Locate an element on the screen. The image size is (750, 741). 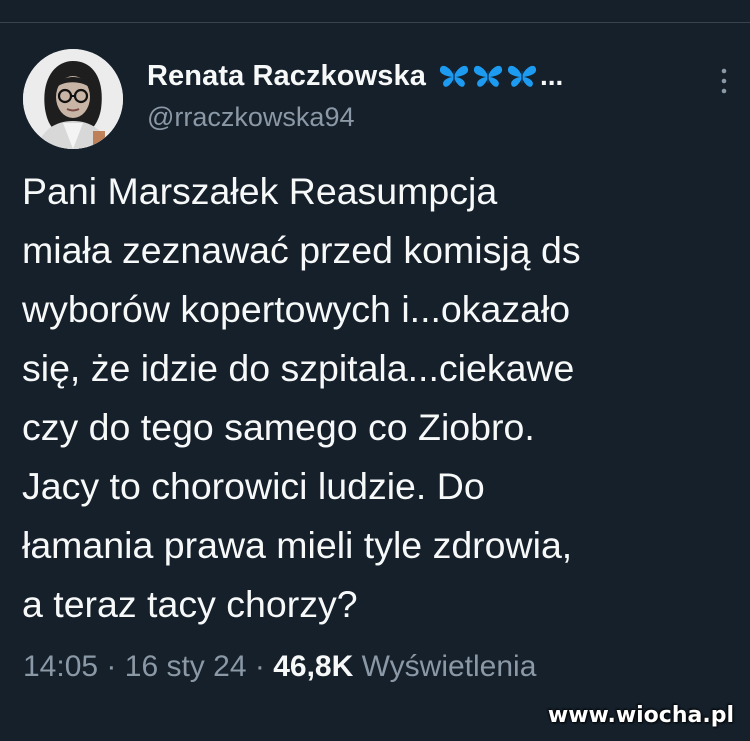
views-label: Wyświetlenia is located at coordinates (449, 666).